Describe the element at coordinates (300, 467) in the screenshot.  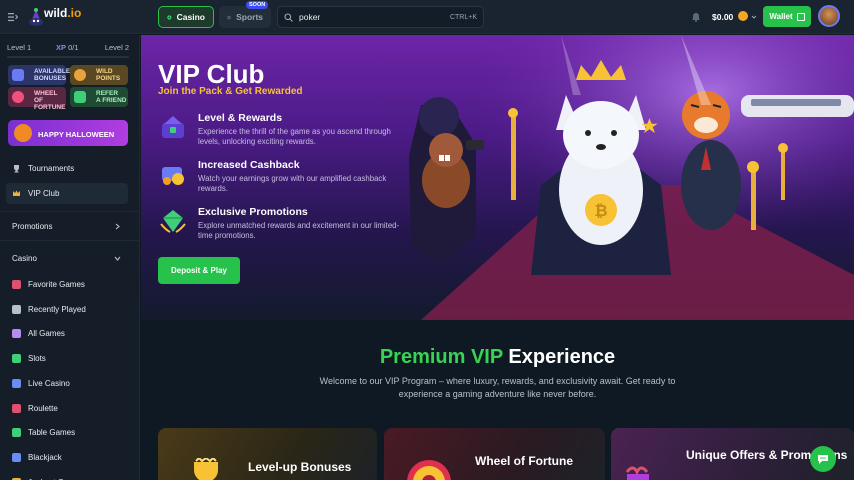
I see `card-title: Level-up Bonuses` at that location.